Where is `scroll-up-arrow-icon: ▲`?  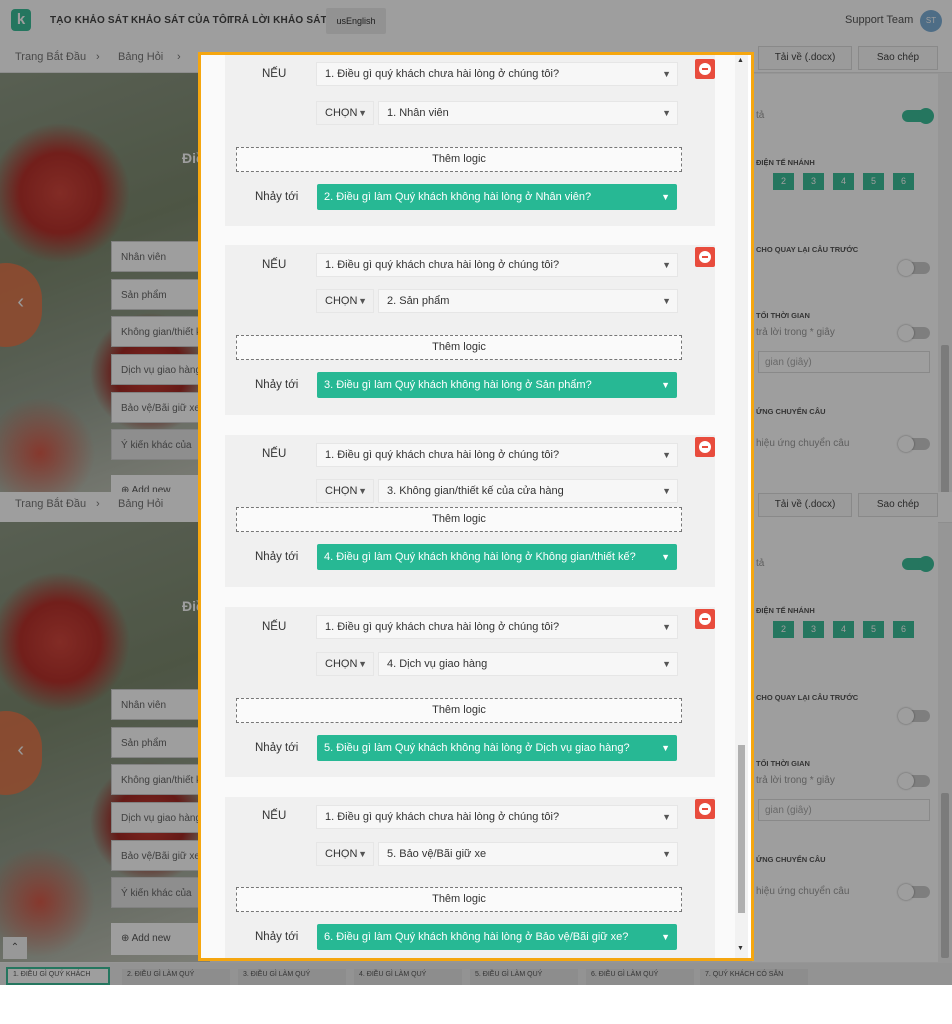
scroll-up-arrow-icon: ▲ is located at coordinates (740, 60).